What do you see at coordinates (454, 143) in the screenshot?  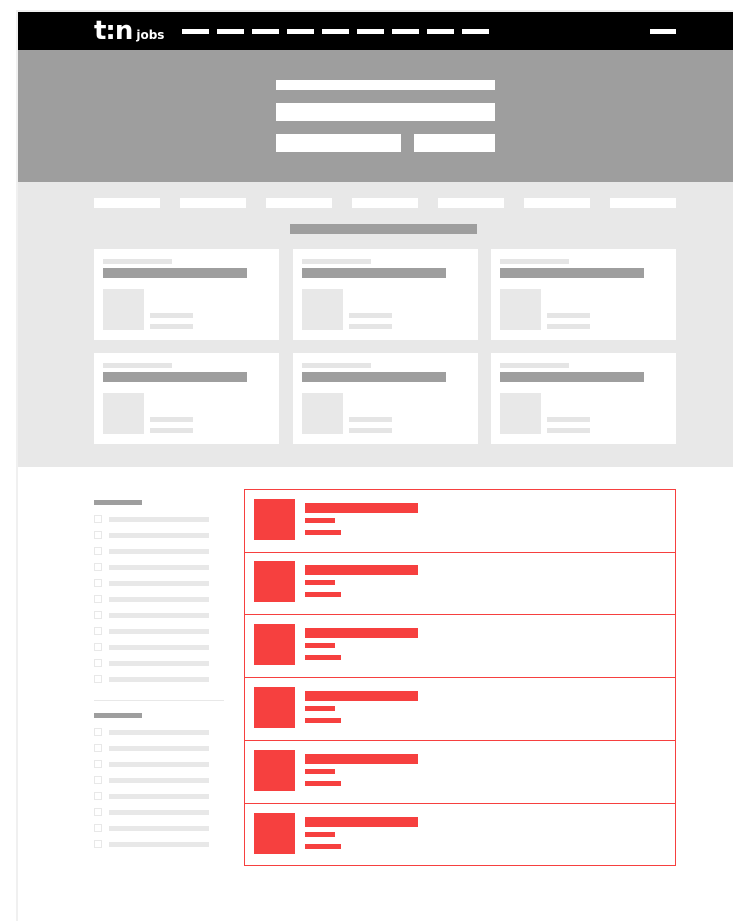 I see `search-button` at bounding box center [454, 143].